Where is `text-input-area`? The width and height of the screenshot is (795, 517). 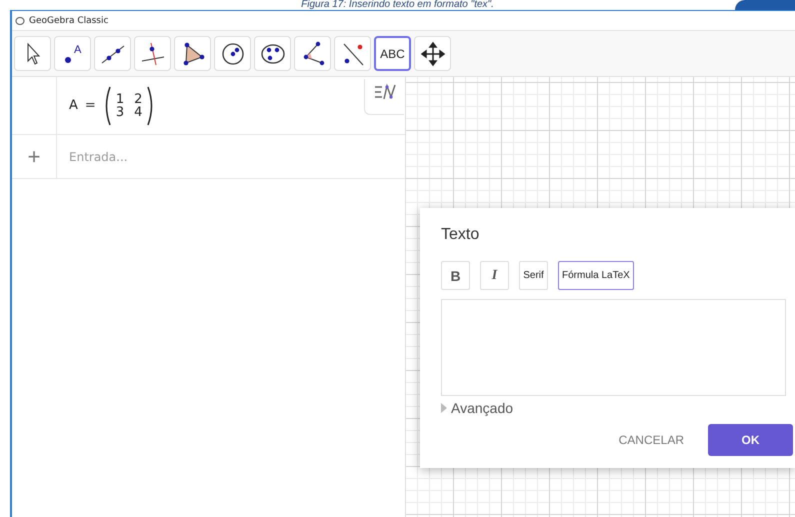 text-input-area is located at coordinates (613, 347).